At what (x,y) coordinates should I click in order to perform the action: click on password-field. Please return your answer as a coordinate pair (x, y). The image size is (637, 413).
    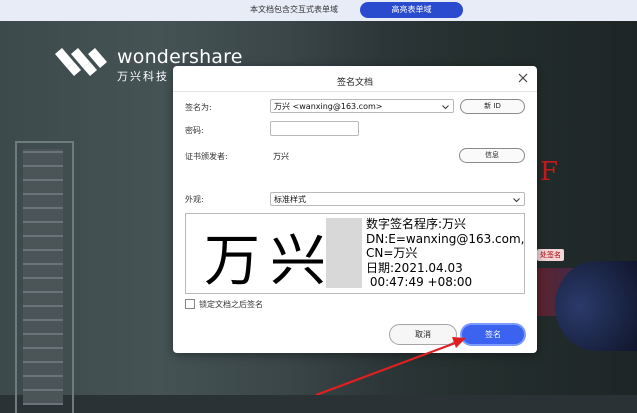
    Looking at the image, I should click on (314, 128).